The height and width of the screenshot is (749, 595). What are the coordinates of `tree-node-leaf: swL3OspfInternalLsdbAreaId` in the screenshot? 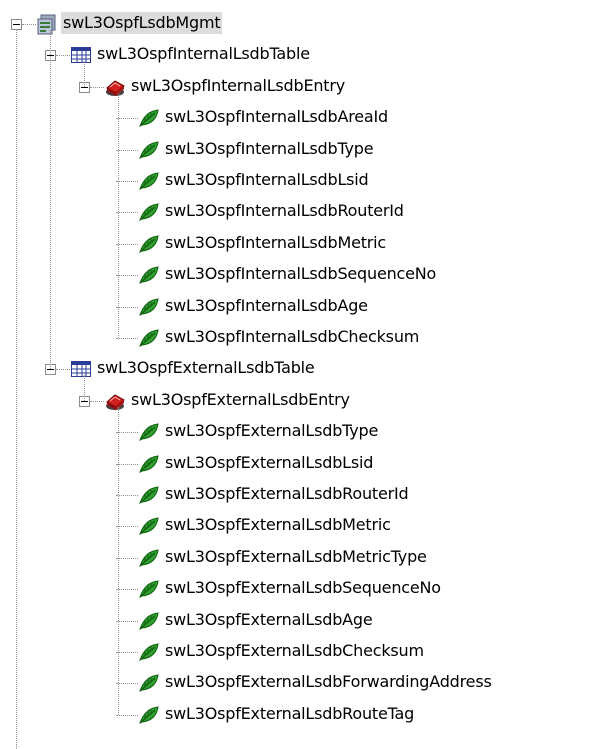 It's located at (297, 118).